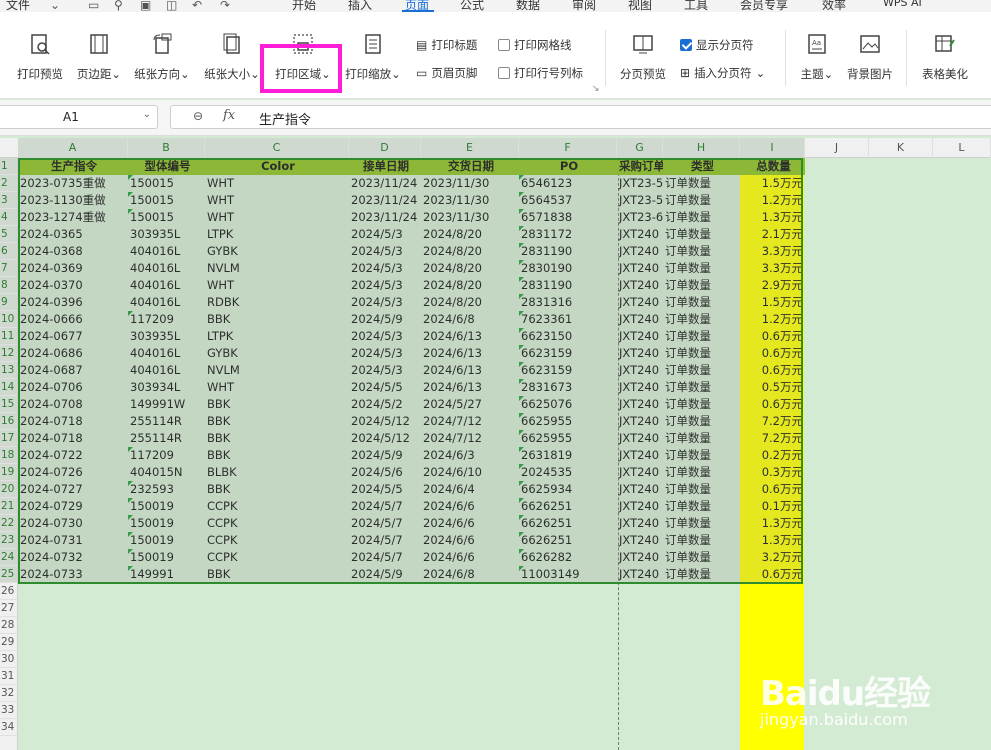  I want to click on row-header: 3, so click(8, 200).